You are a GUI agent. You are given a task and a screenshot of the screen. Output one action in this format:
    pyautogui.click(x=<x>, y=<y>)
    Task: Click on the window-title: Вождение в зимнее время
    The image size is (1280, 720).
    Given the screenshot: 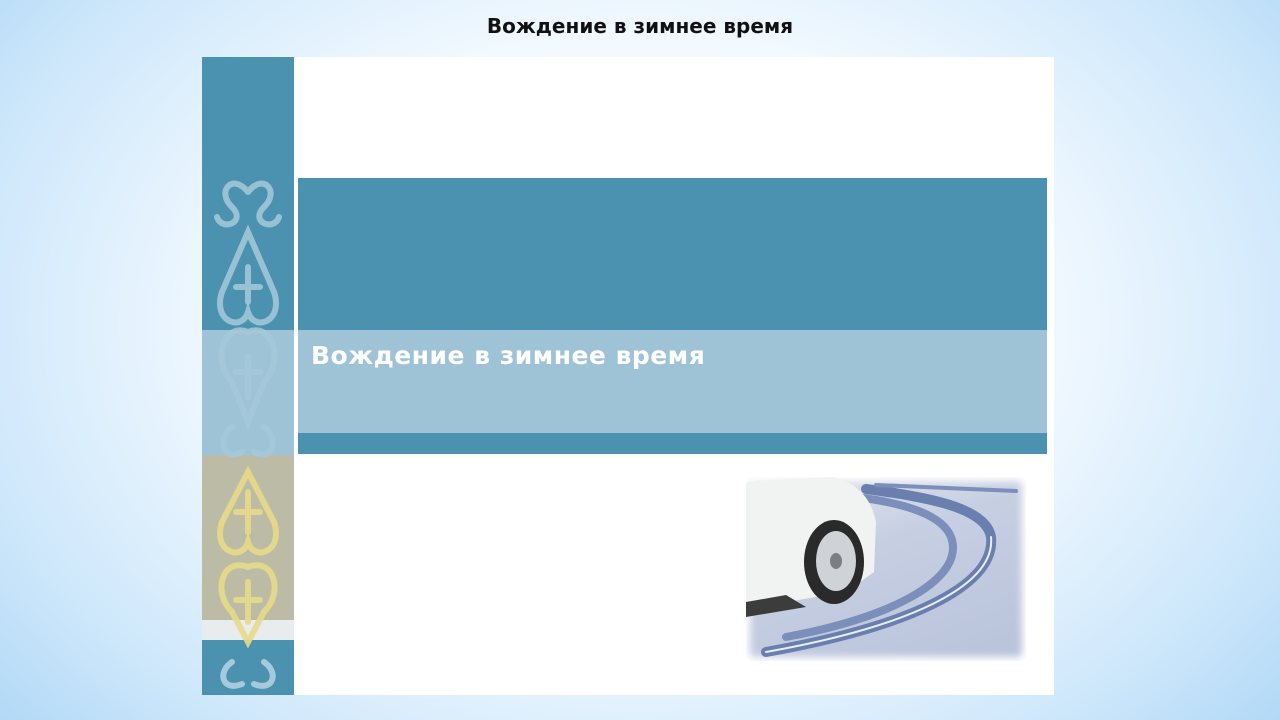 What is the action you would take?
    pyautogui.click(x=640, y=26)
    